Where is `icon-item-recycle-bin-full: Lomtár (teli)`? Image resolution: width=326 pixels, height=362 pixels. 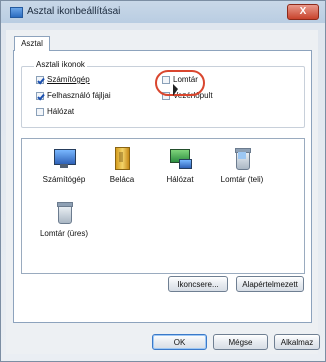
icon-item-recycle-bin-full: Lomtár (teli) is located at coordinates (242, 165).